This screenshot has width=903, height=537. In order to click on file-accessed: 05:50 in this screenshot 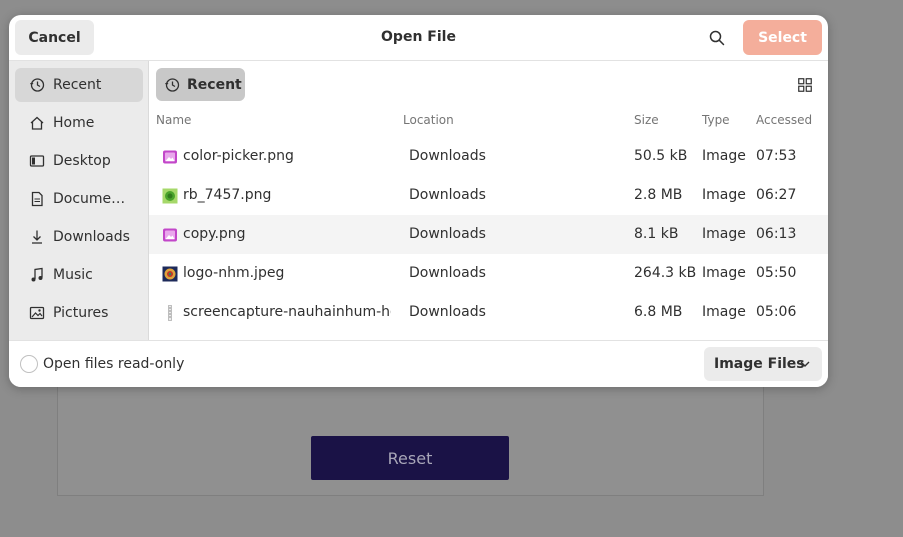, I will do `click(776, 273)`.